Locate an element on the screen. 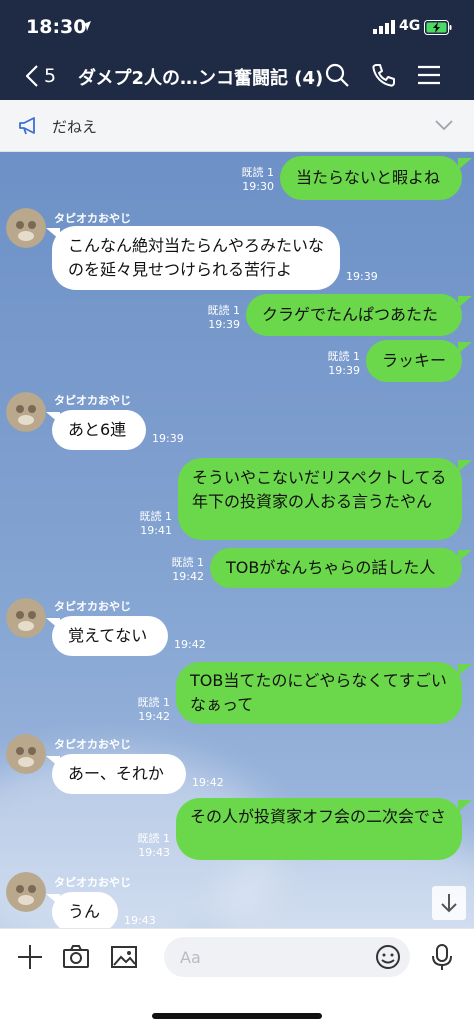 The height and width of the screenshot is (1024, 474). header: 18:30 4G 5 ダメプ2人の…ンコ奮闘記 (4) is located at coordinates (237, 50).